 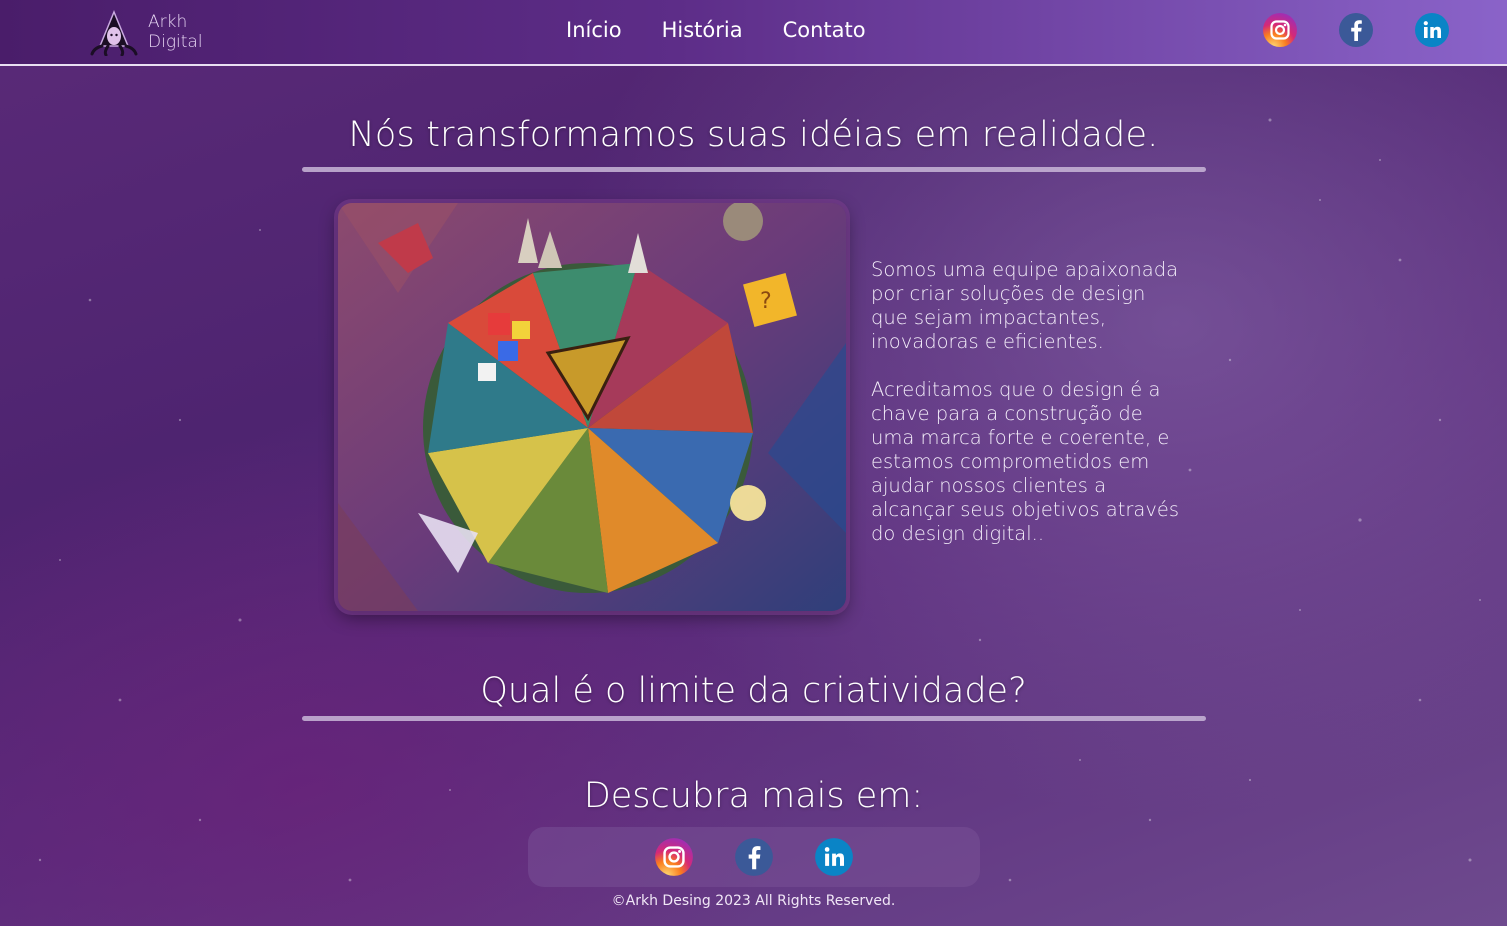 I want to click on divider-top, so click(x=754, y=169).